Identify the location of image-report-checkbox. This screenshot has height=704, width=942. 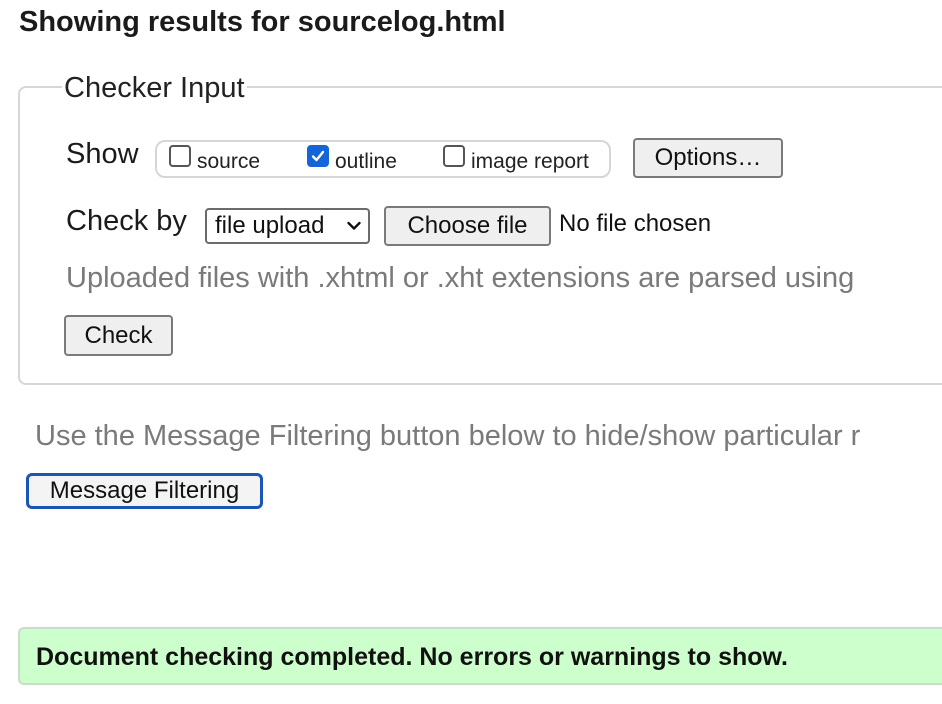
(454, 156).